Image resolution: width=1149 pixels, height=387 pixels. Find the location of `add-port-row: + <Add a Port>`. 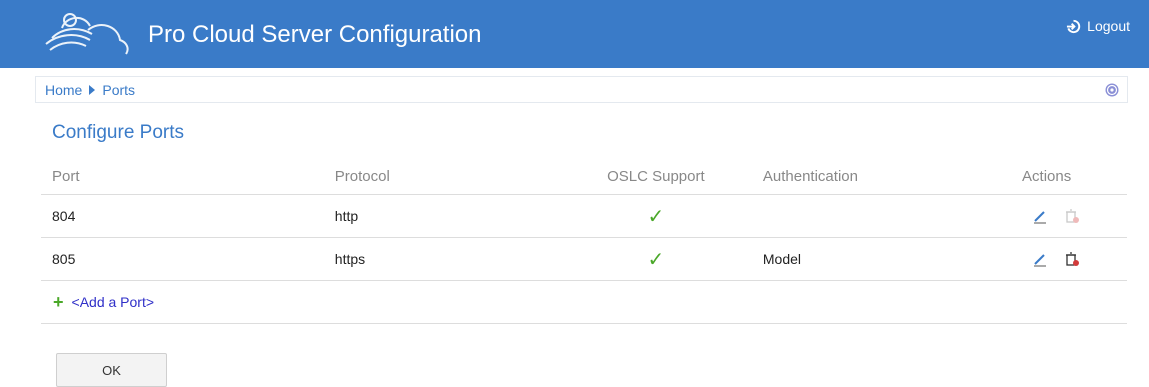

add-port-row: + <Add a Port> is located at coordinates (584, 302).